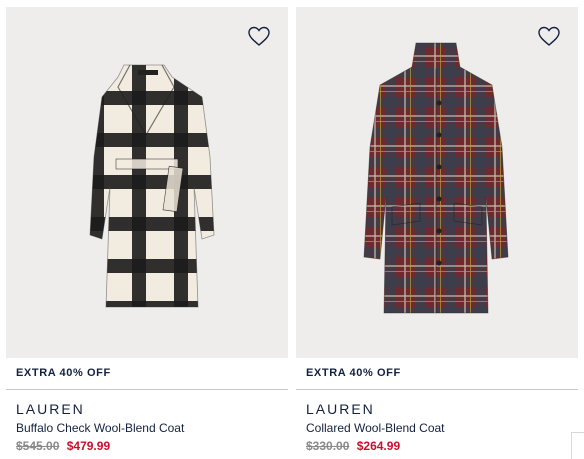 This screenshot has height=459, width=584. I want to click on product-name-link: Buffalo Check Wool-Blend Coat, so click(147, 427).